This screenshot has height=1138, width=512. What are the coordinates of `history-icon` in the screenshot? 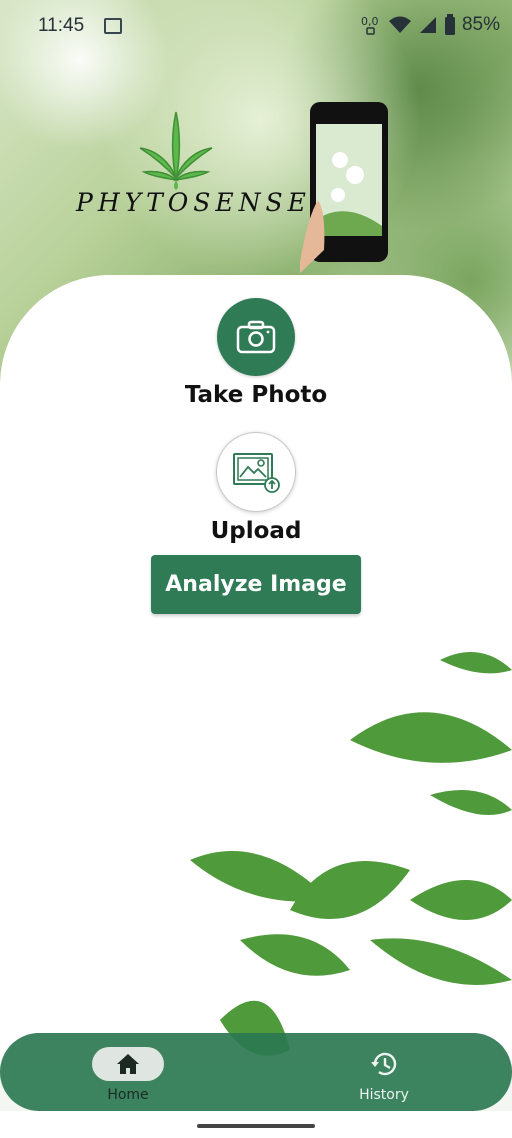 It's located at (384, 1064).